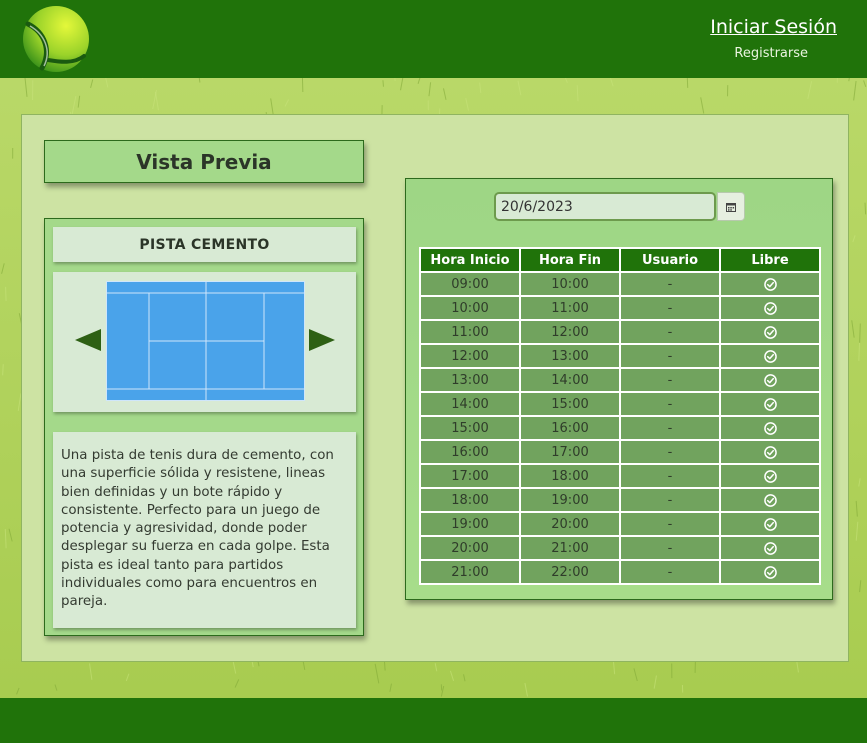 Image resolution: width=867 pixels, height=743 pixels. Describe the element at coordinates (204, 244) in the screenshot. I see `court-name: PISTA CEMENTO` at that location.